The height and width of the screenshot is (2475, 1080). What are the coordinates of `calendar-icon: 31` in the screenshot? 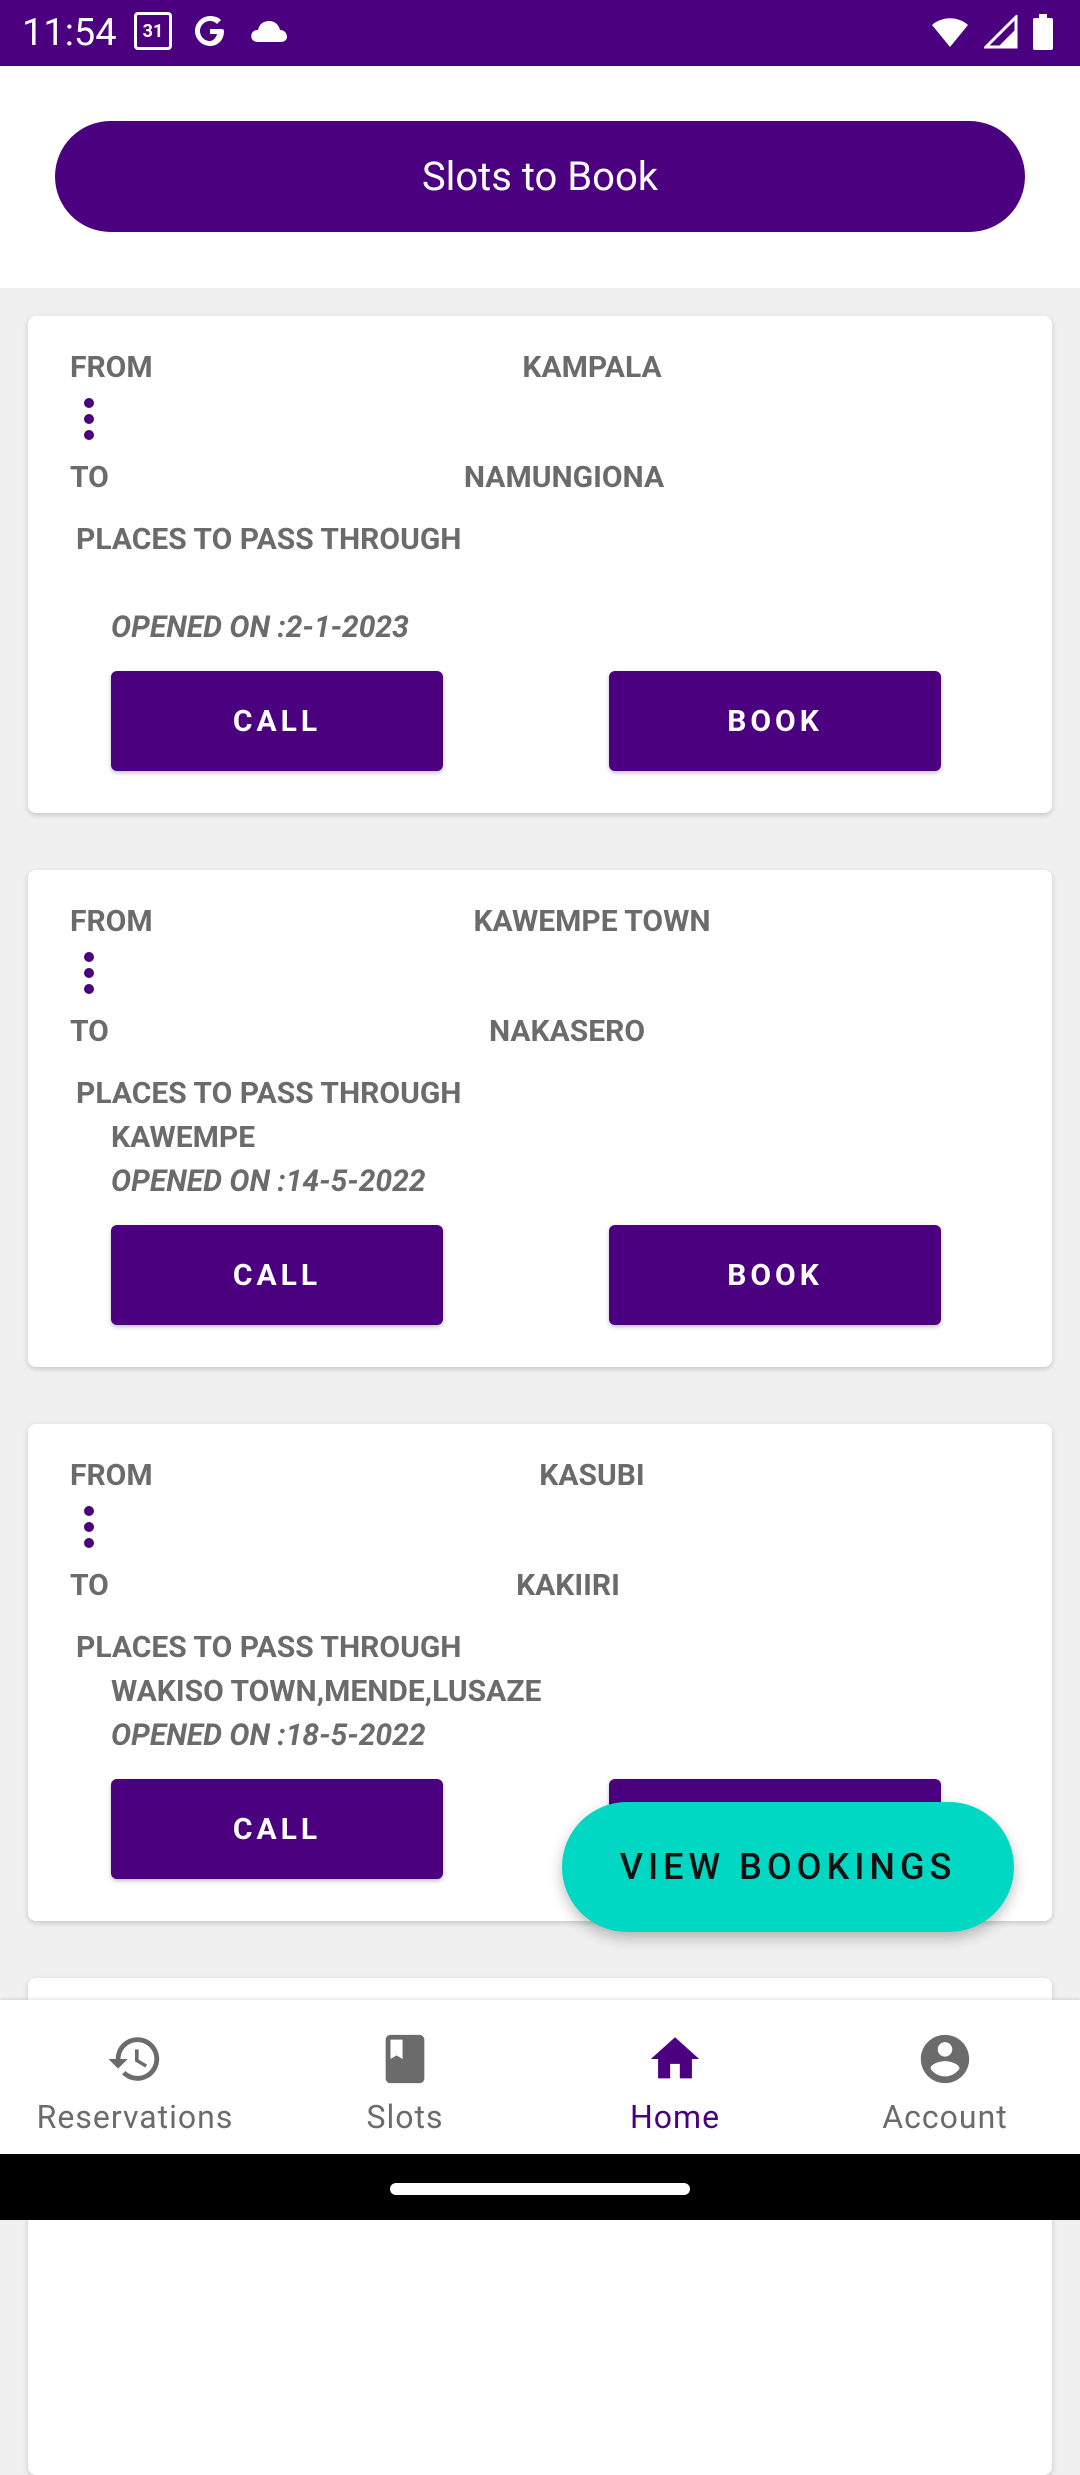 It's located at (153, 31).